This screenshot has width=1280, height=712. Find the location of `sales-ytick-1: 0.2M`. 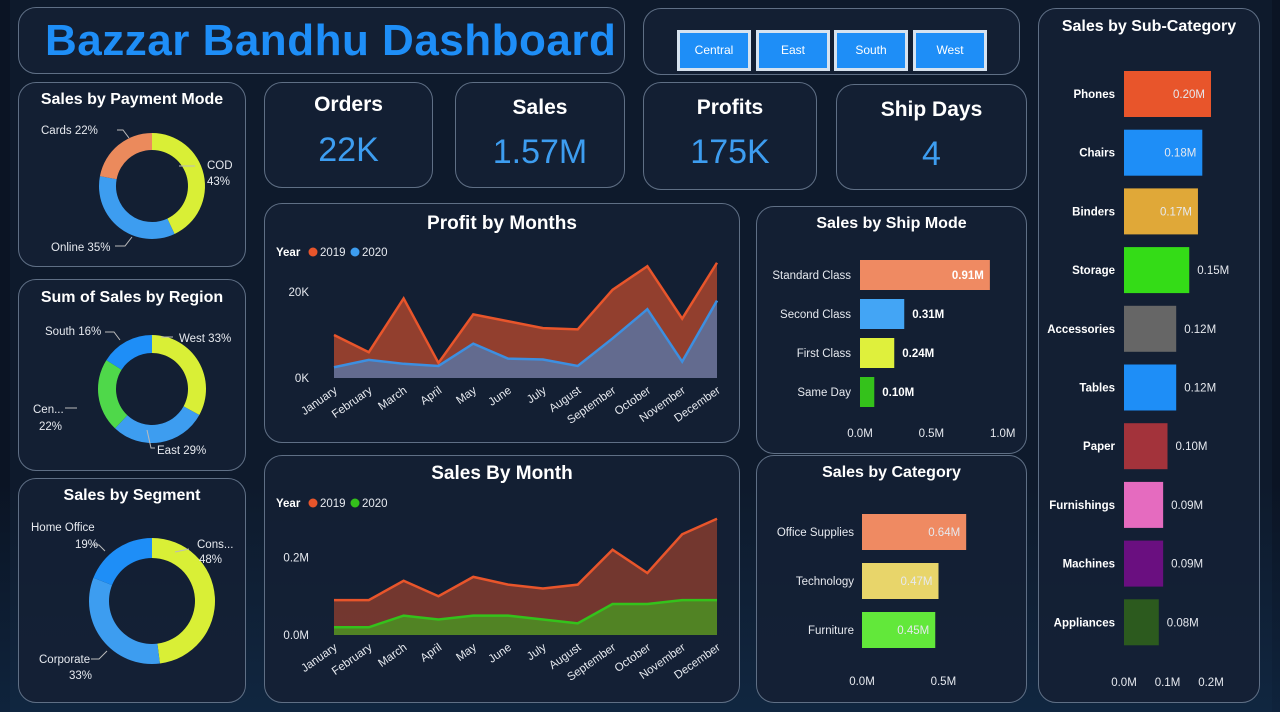

sales-ytick-1: 0.2M is located at coordinates (296, 559).